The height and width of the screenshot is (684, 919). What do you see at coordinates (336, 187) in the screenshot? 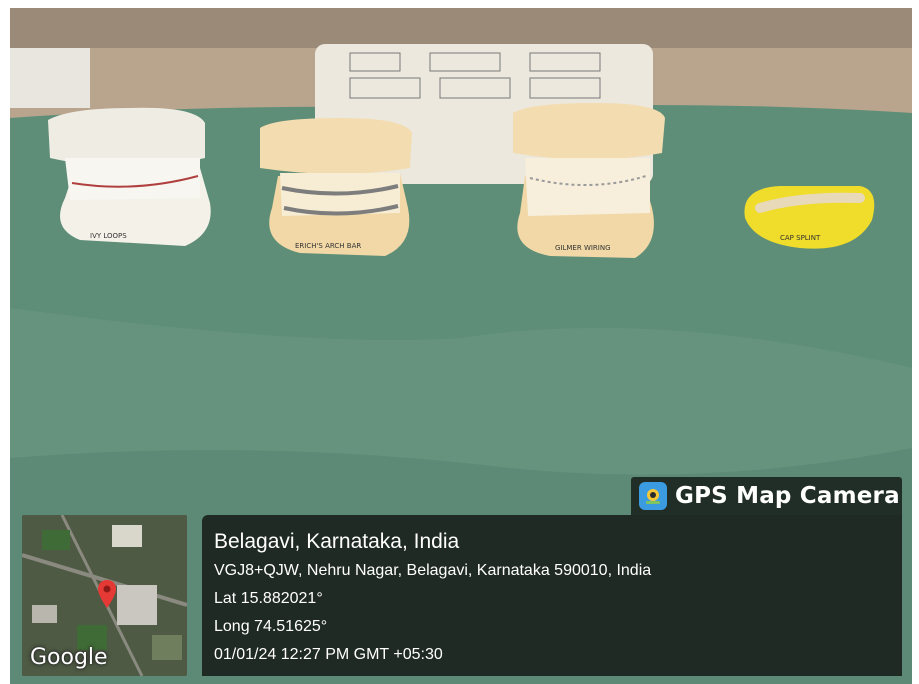
I see `dental-model-erichs-arch-bar: ERICH'S ARCH BAR` at bounding box center [336, 187].